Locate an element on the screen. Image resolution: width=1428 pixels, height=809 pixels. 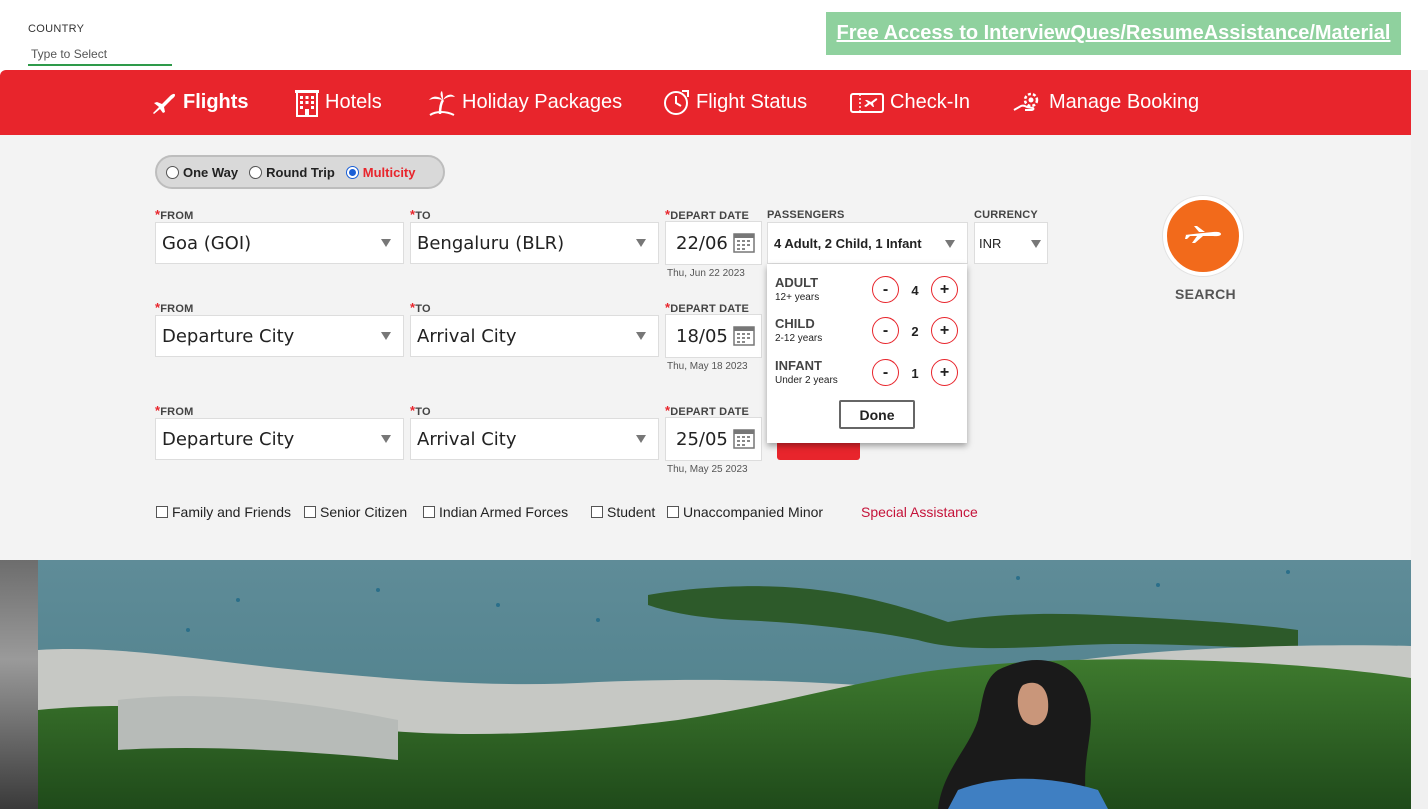
family-friends-checkbox: Family and Friends is located at coordinates (223, 512).